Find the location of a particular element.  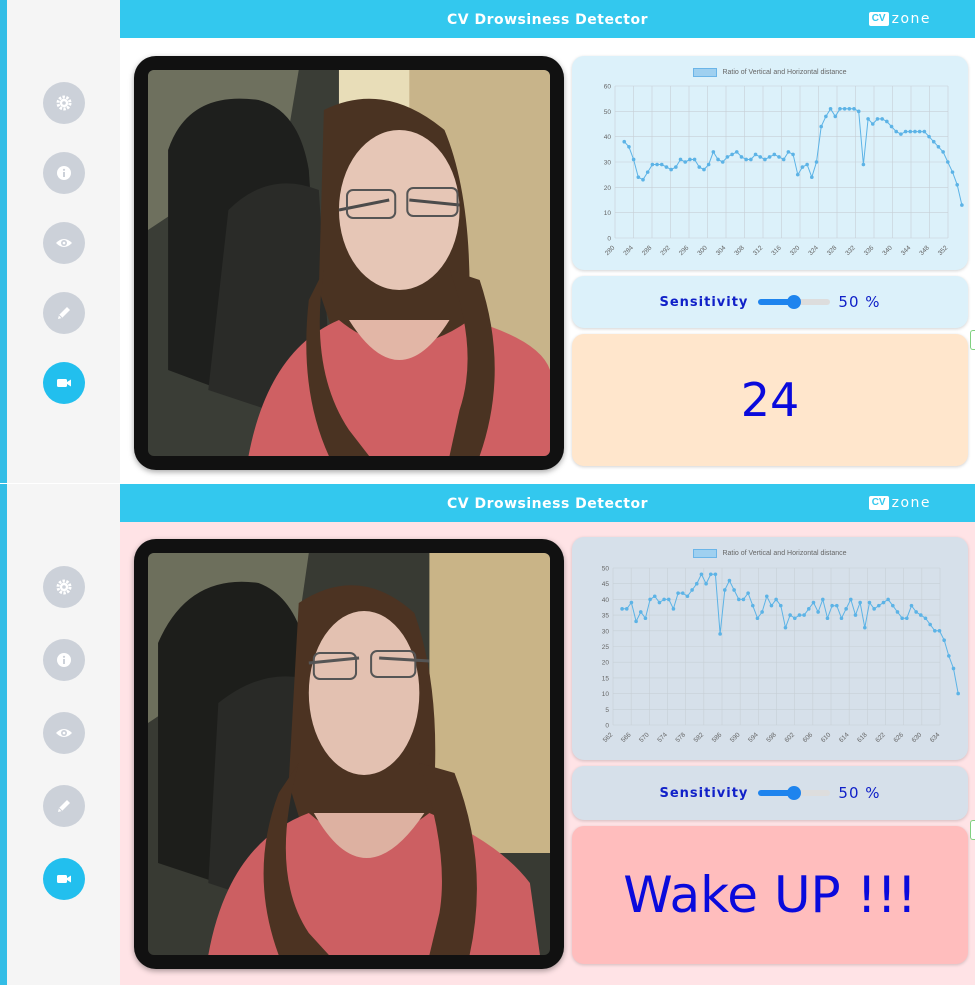

y-tick-label: 50 is located at coordinates (608, 112).